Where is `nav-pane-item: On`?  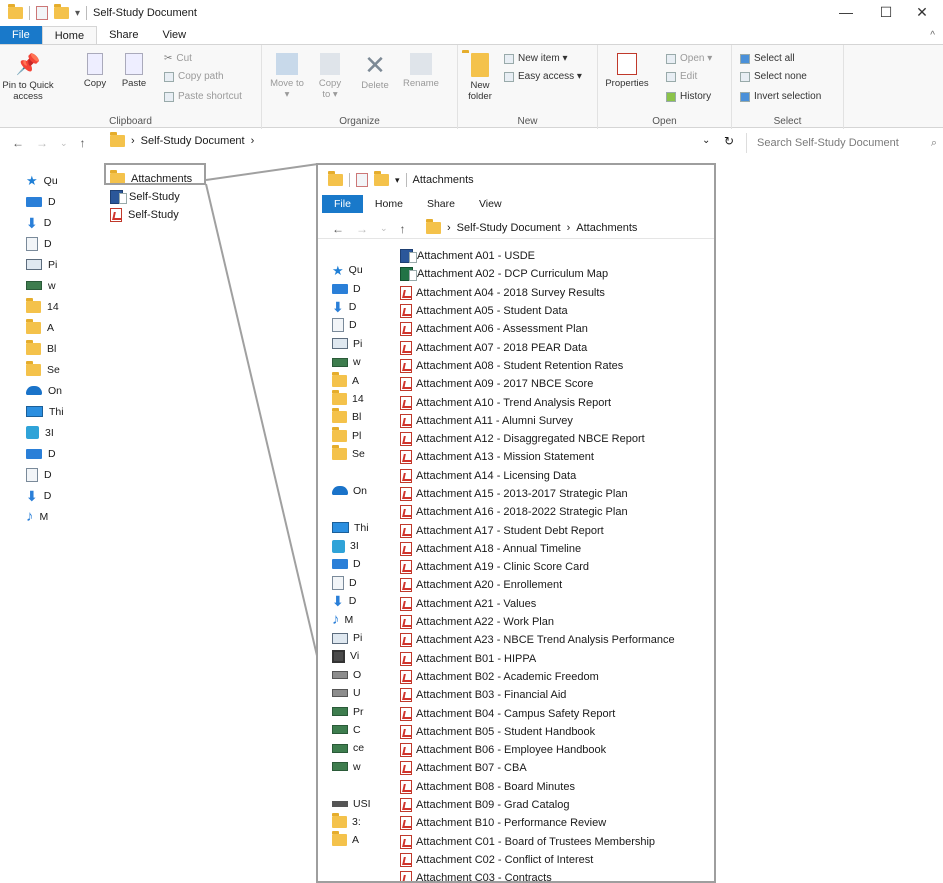
nav-pane-item: On is located at coordinates (61, 390).